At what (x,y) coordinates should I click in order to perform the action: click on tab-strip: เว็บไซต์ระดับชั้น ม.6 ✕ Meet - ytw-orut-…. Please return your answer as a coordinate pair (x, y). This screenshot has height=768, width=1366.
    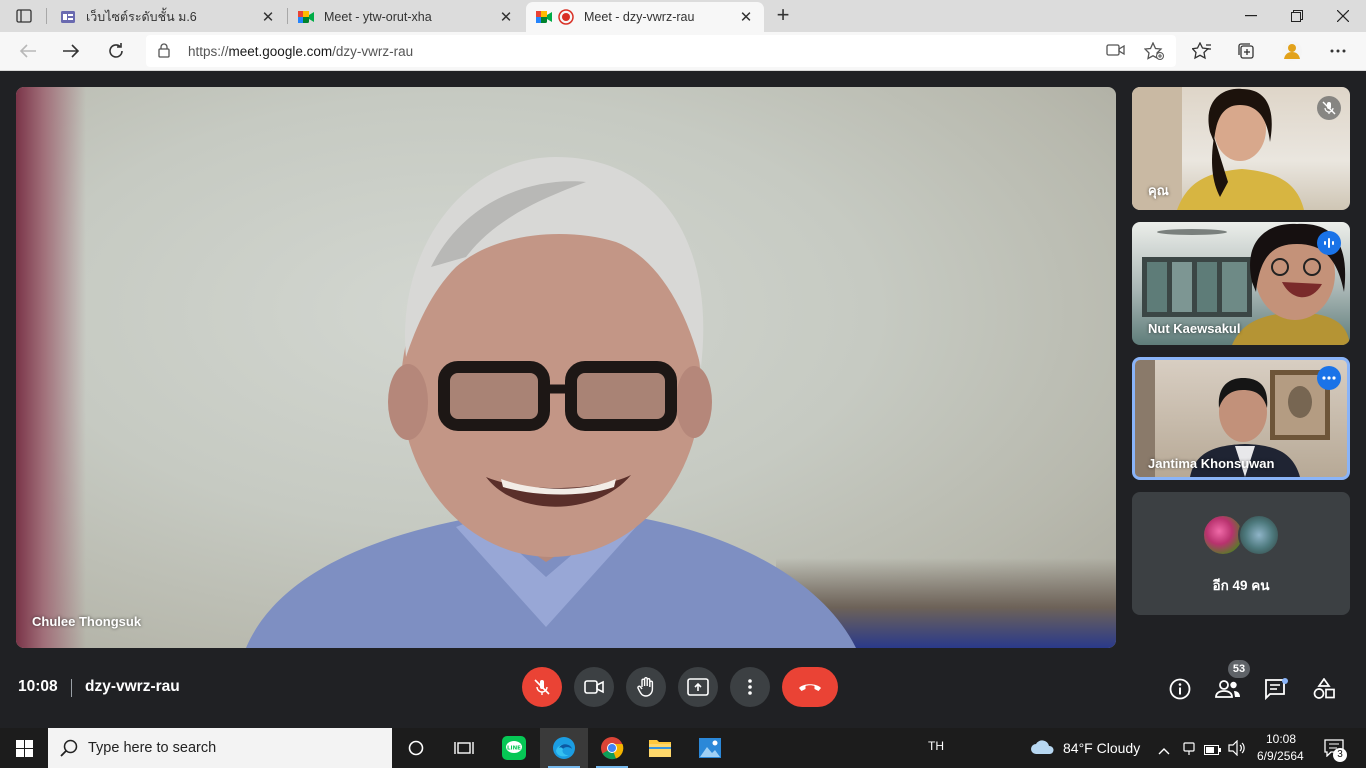
    Looking at the image, I should click on (683, 16).